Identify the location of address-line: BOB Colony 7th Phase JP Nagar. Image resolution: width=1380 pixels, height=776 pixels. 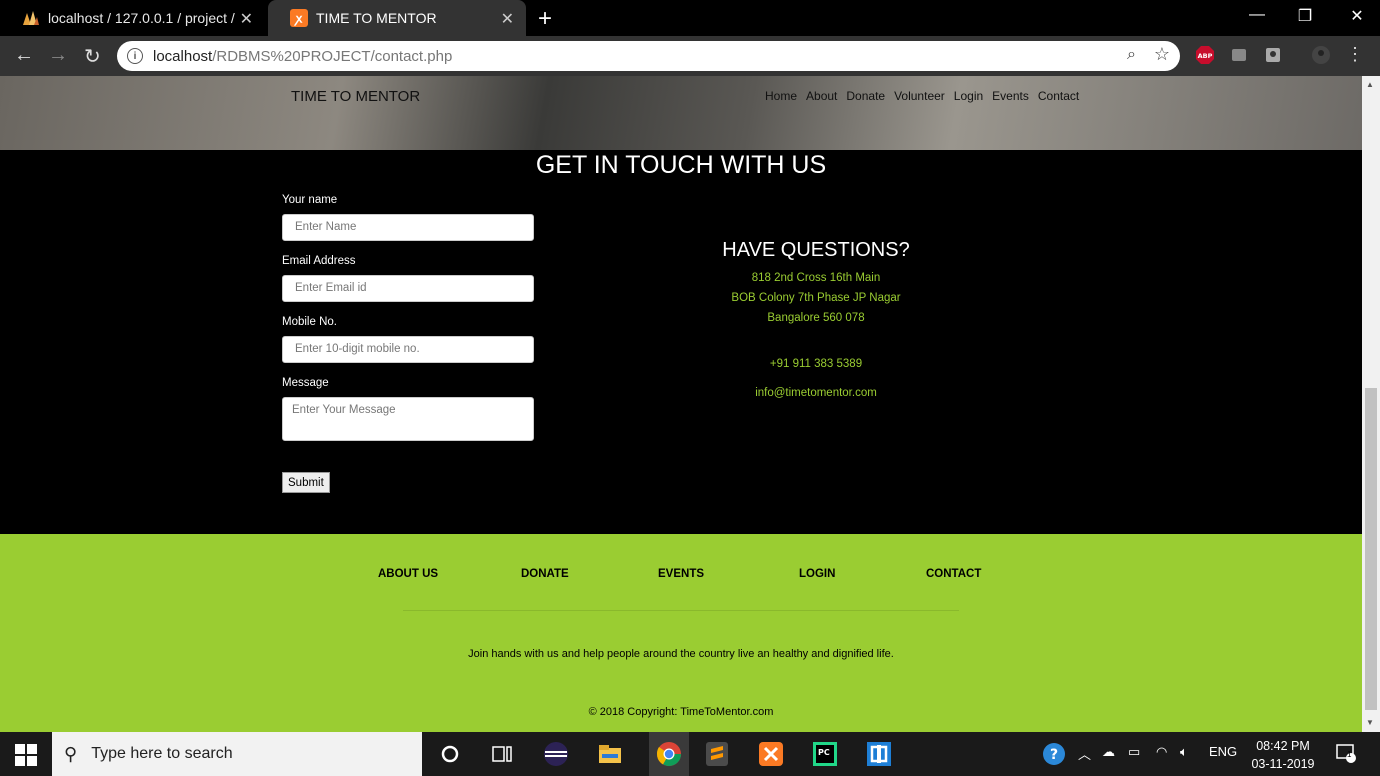
(816, 298).